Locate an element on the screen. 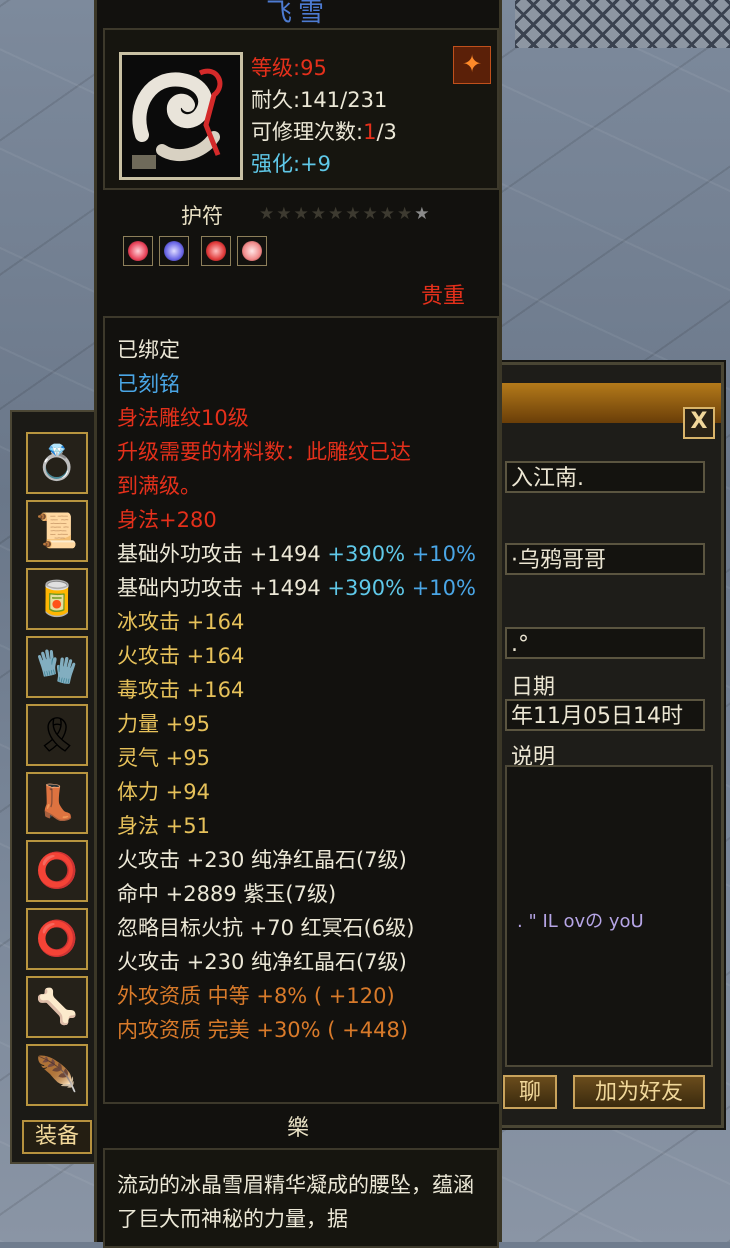  attribute-text: 灵气 +95 is located at coordinates (163, 758).